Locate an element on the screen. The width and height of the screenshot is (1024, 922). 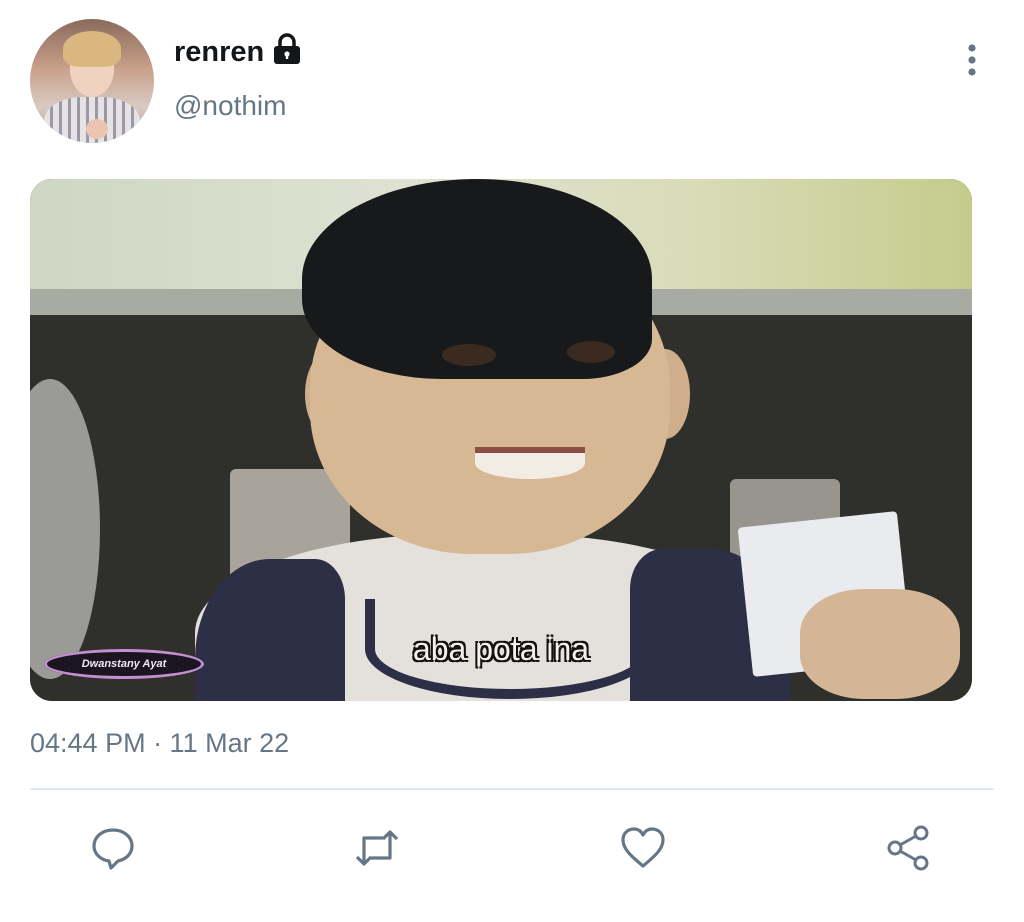
image-subtitle: aba pota ina is located at coordinates (501, 649).